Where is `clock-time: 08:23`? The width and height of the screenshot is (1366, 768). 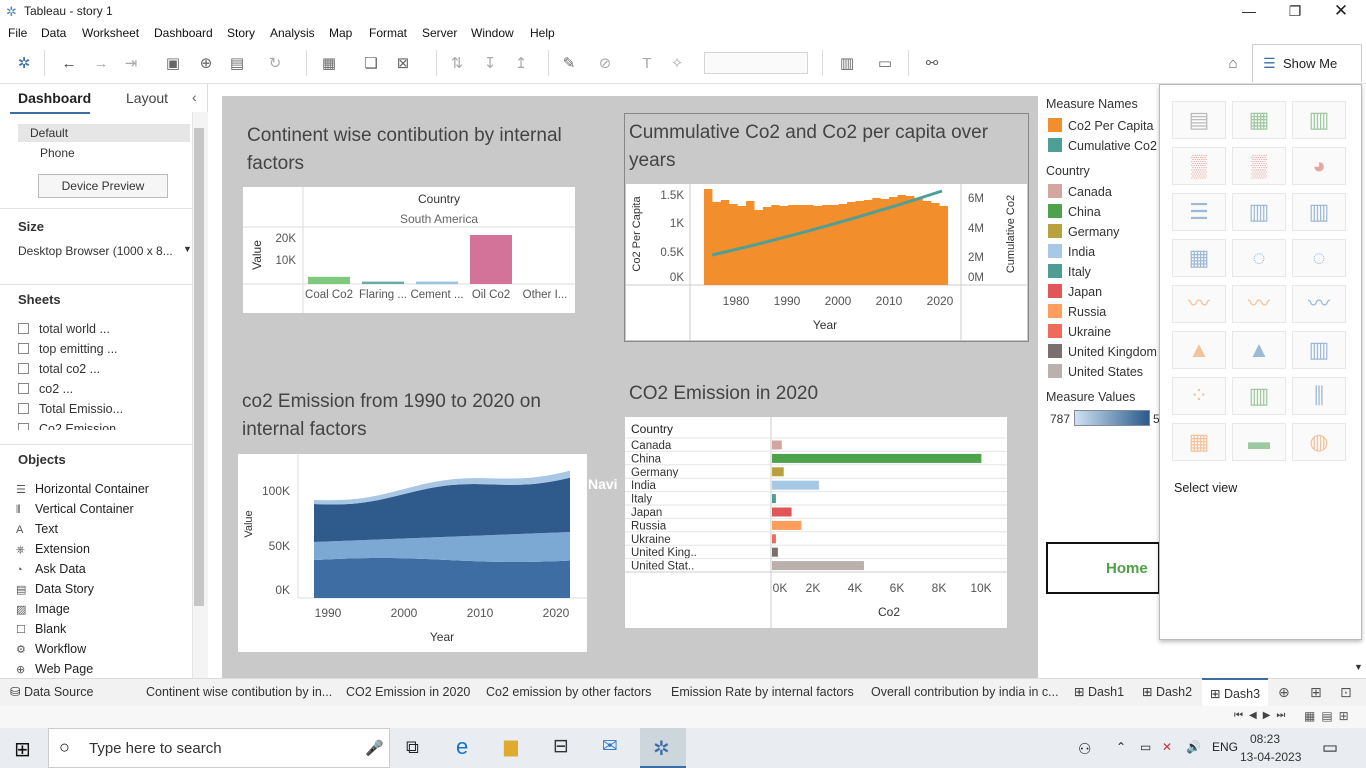 clock-time: 08:23 is located at coordinates (1265, 739).